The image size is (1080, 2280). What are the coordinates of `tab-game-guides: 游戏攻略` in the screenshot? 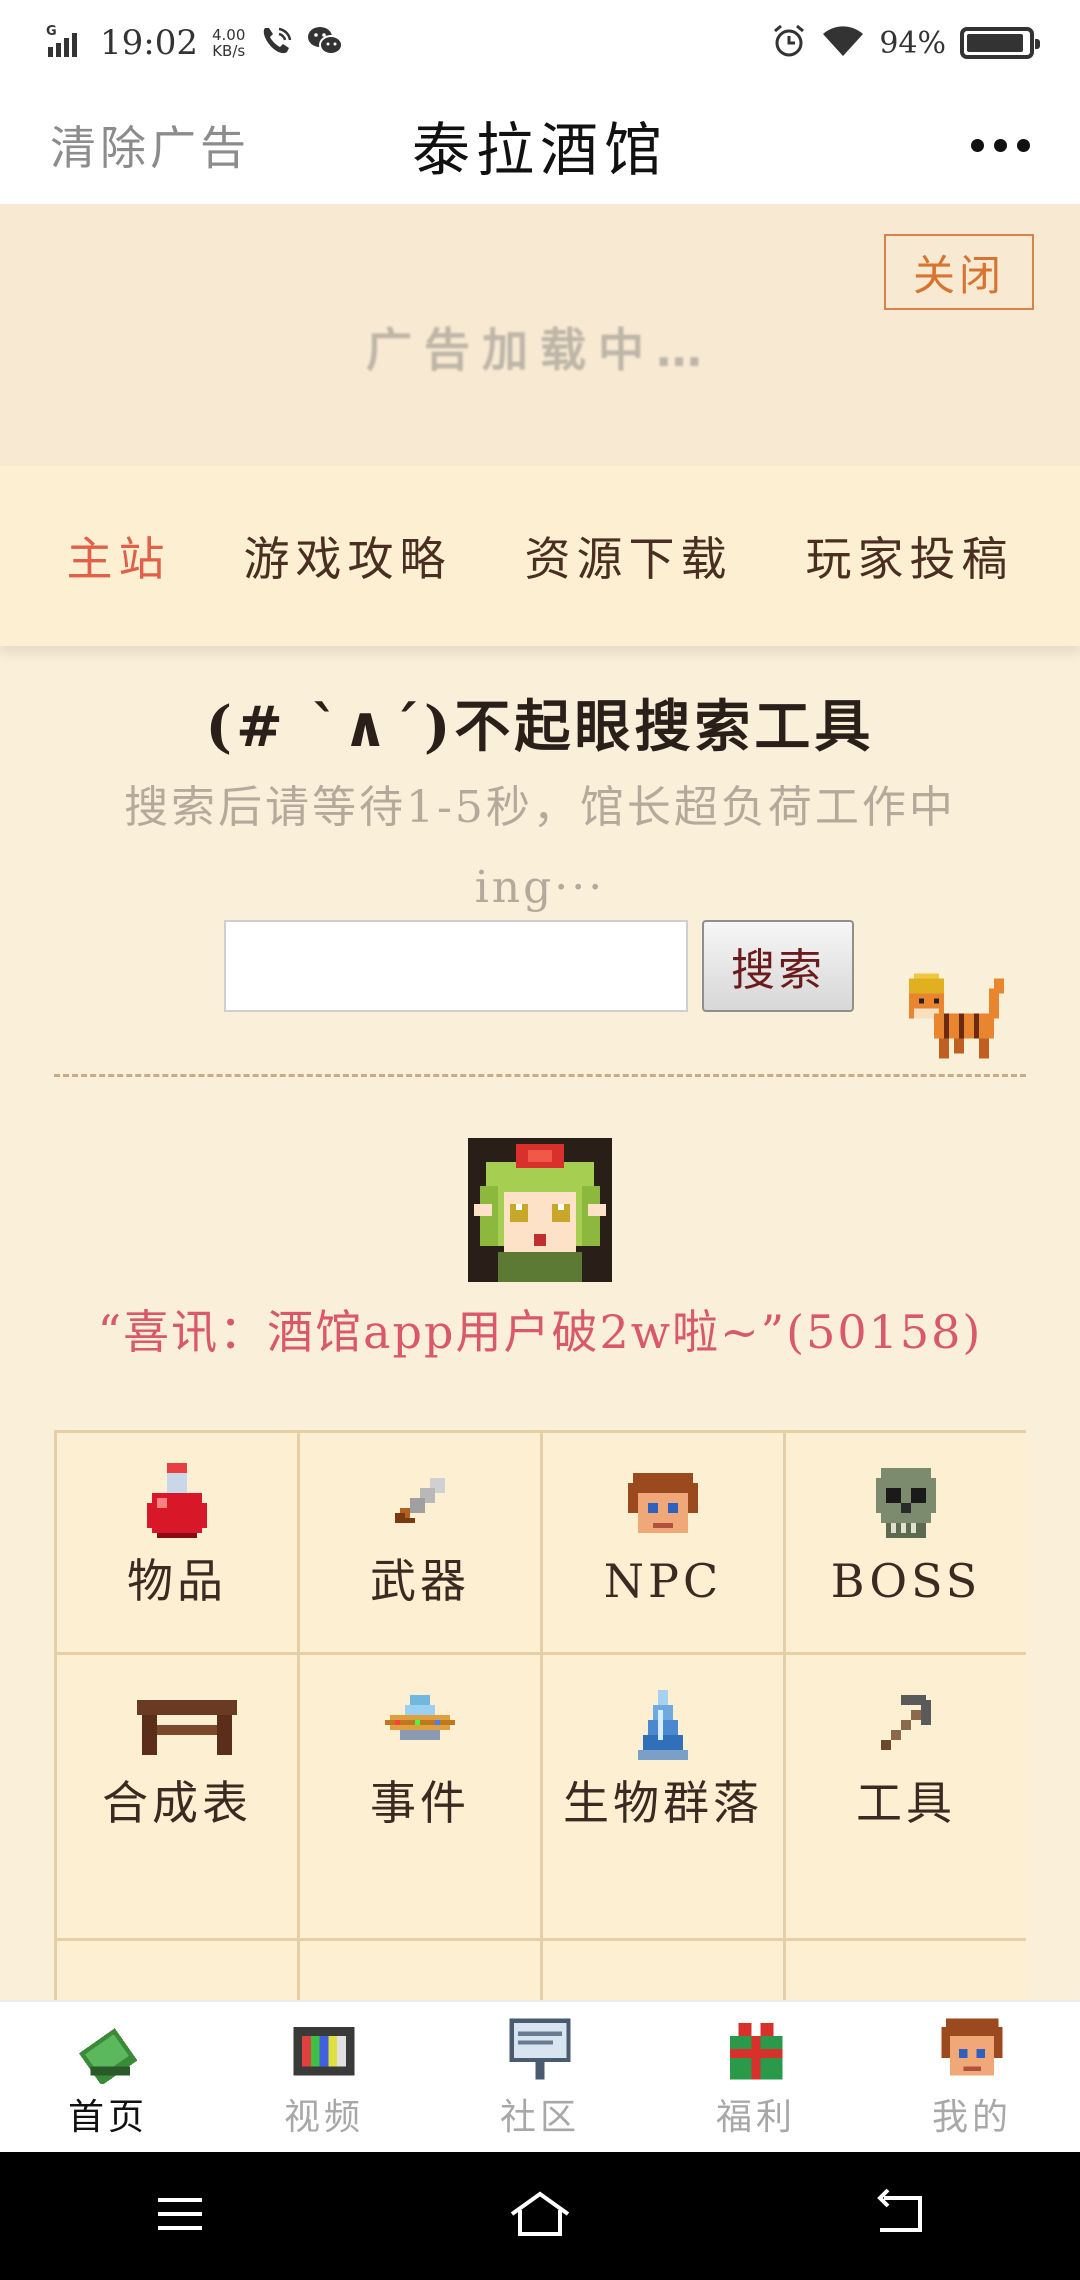 It's located at (348, 556).